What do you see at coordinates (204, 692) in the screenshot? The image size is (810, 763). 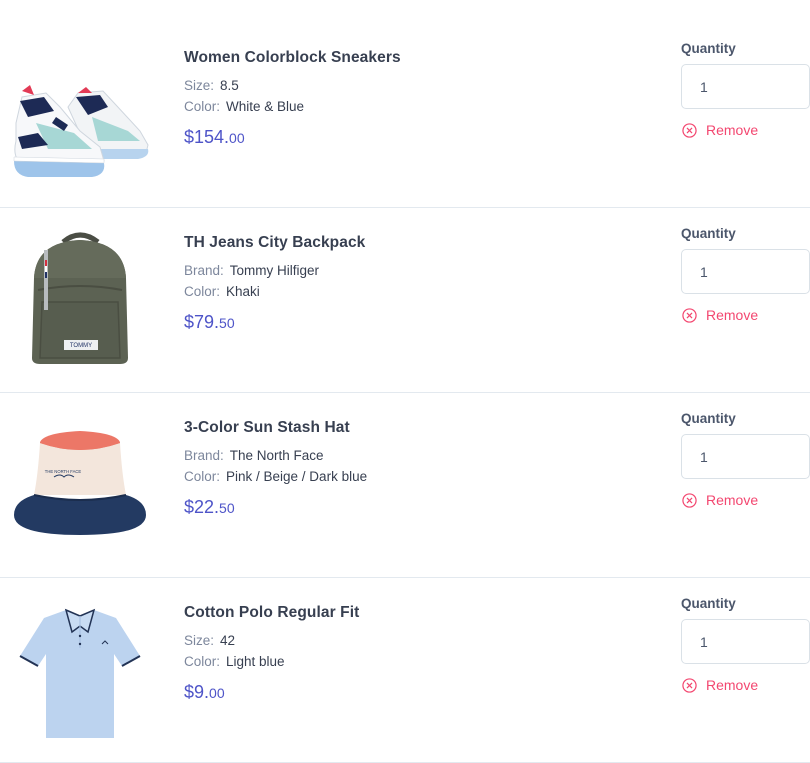 I see `product-price: $9.00` at bounding box center [204, 692].